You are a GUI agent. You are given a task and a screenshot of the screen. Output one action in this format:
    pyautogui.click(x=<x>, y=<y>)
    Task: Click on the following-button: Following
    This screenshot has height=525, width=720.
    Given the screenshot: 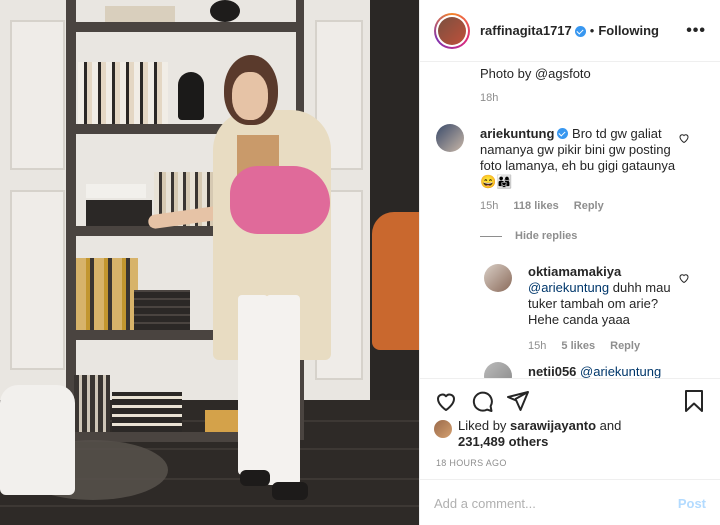 What is the action you would take?
    pyautogui.click(x=628, y=30)
    